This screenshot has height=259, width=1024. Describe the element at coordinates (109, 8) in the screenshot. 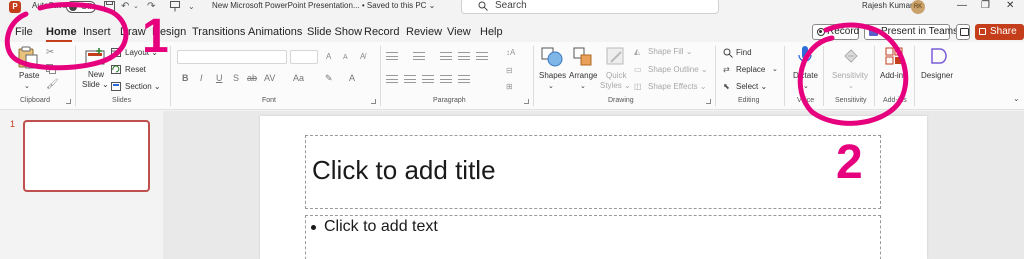

I see `save-icon` at that location.